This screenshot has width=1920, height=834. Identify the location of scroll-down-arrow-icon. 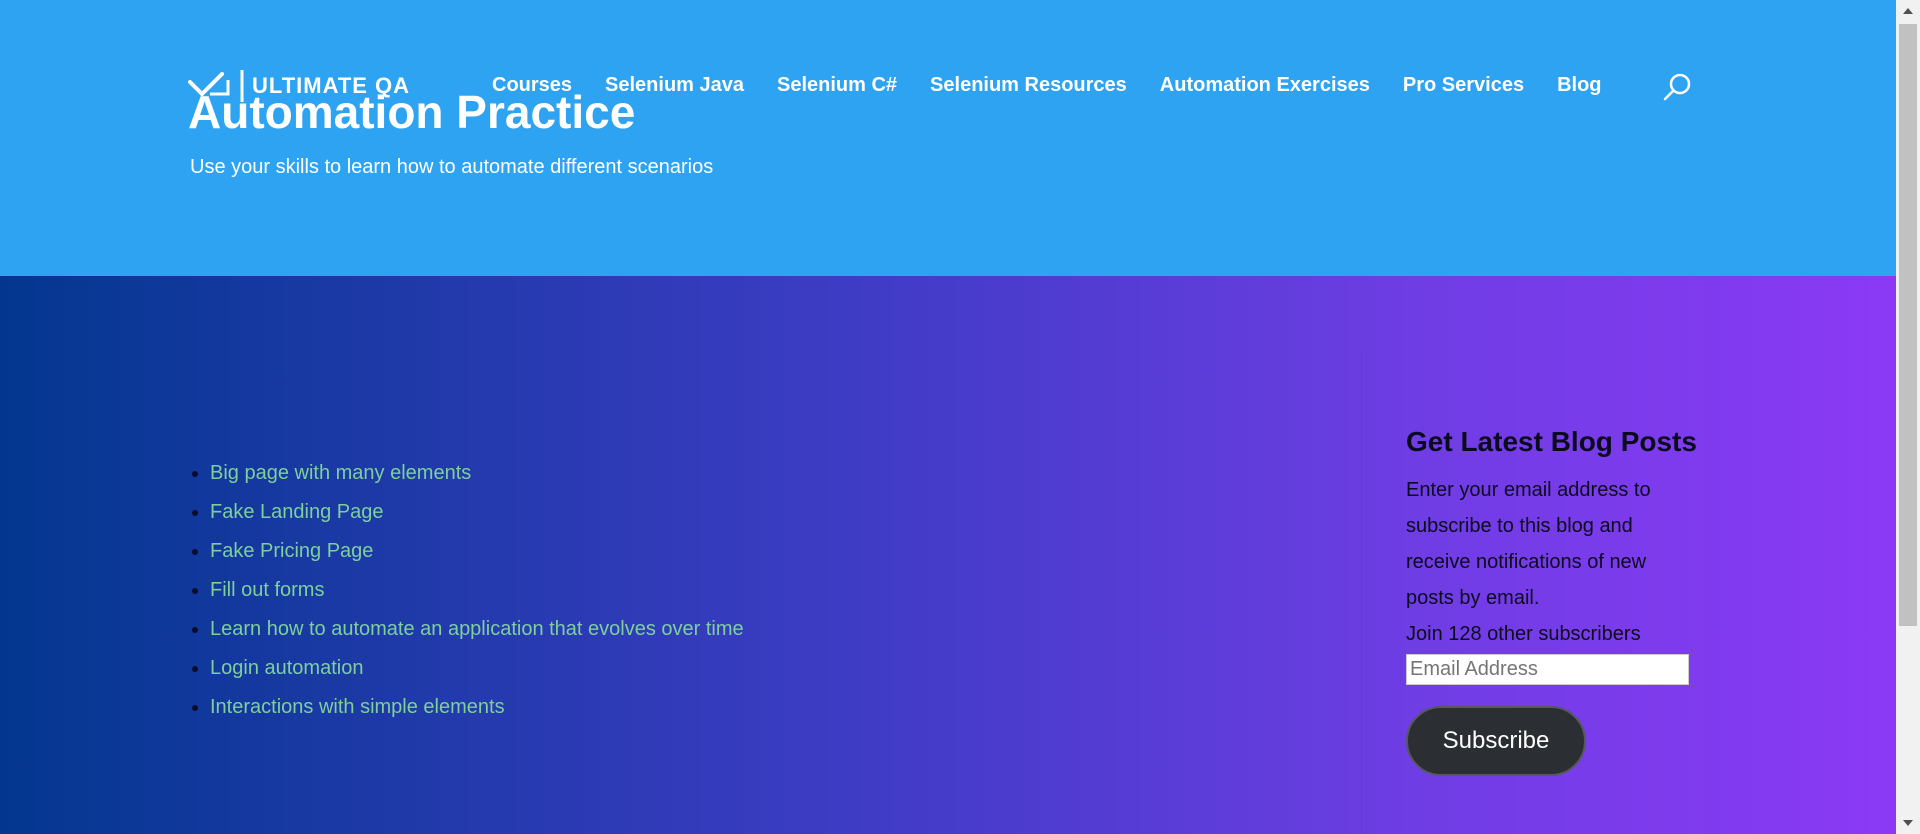
(1908, 823).